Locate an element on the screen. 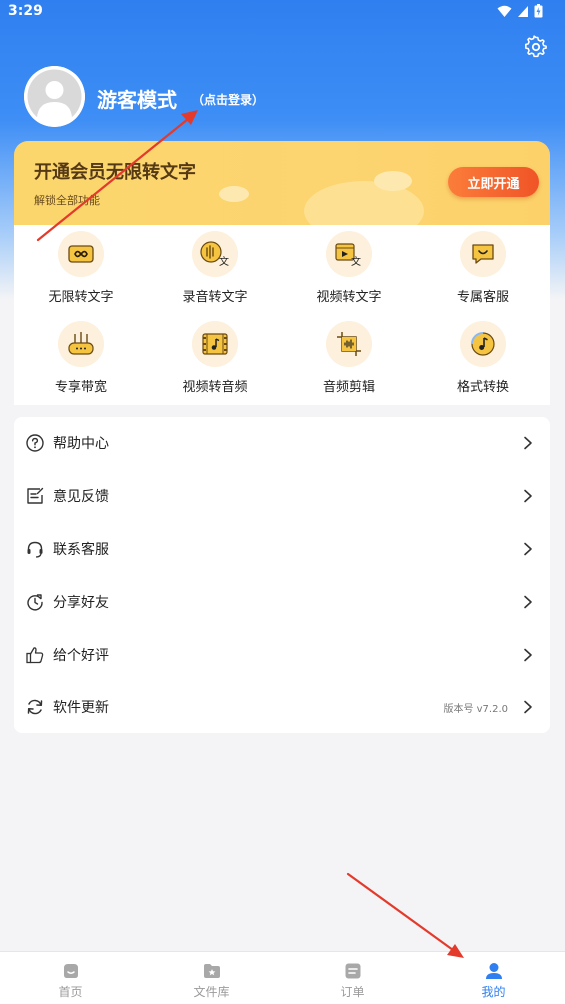 The image size is (565, 1004). share-icon is located at coordinates (35, 602).